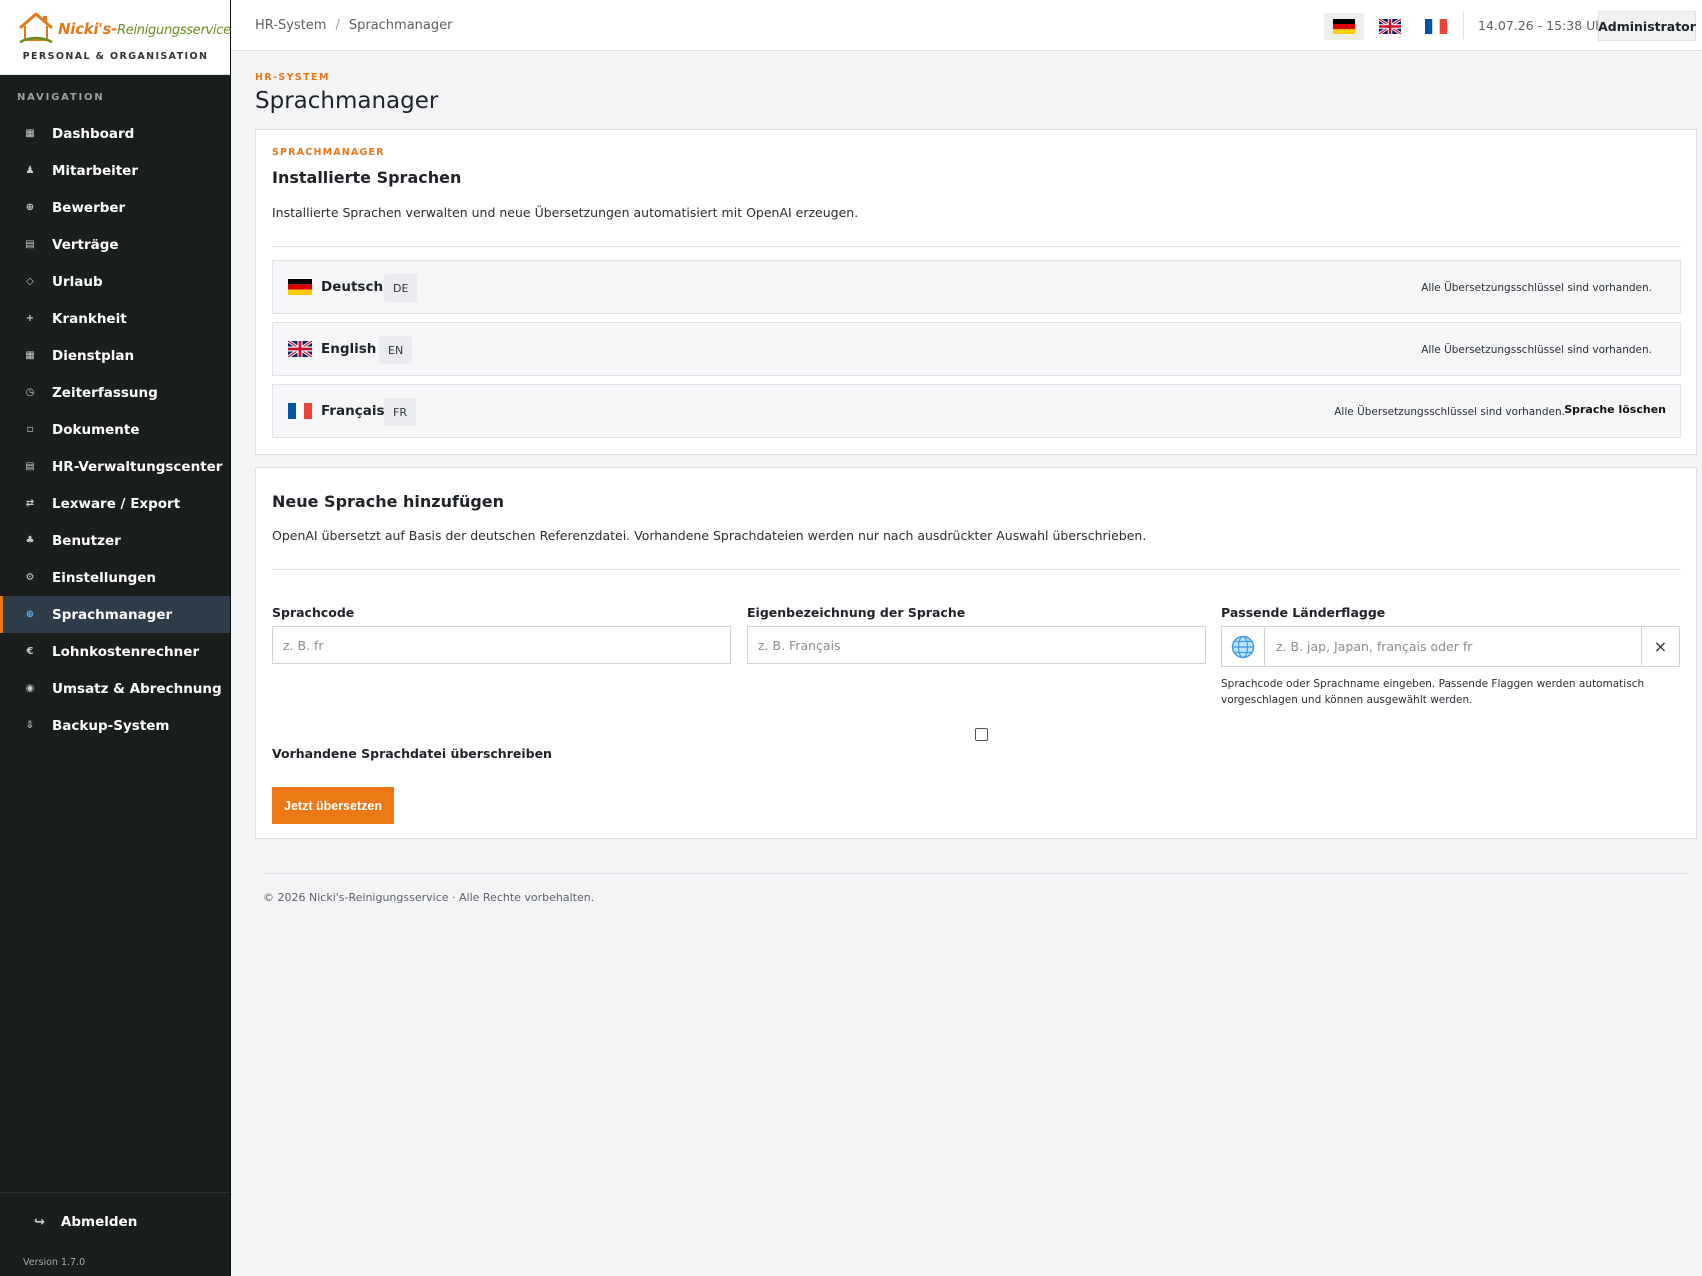 This screenshot has width=1702, height=1276. I want to click on document-icon: ▫, so click(30, 429).